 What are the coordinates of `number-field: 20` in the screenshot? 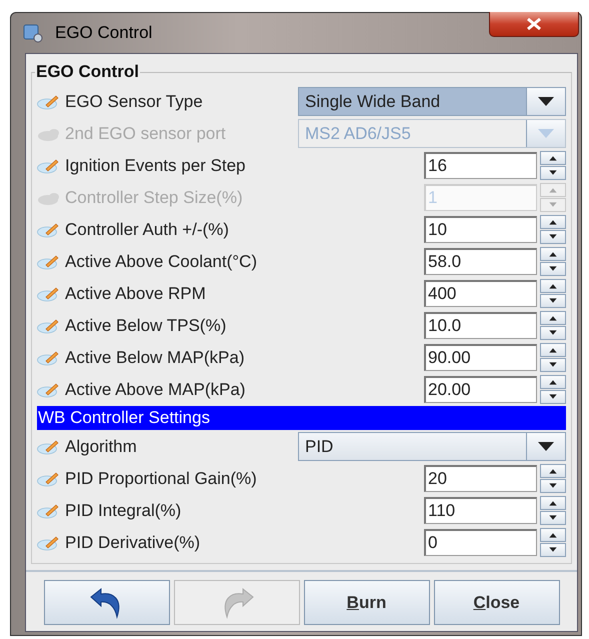 It's located at (480, 478).